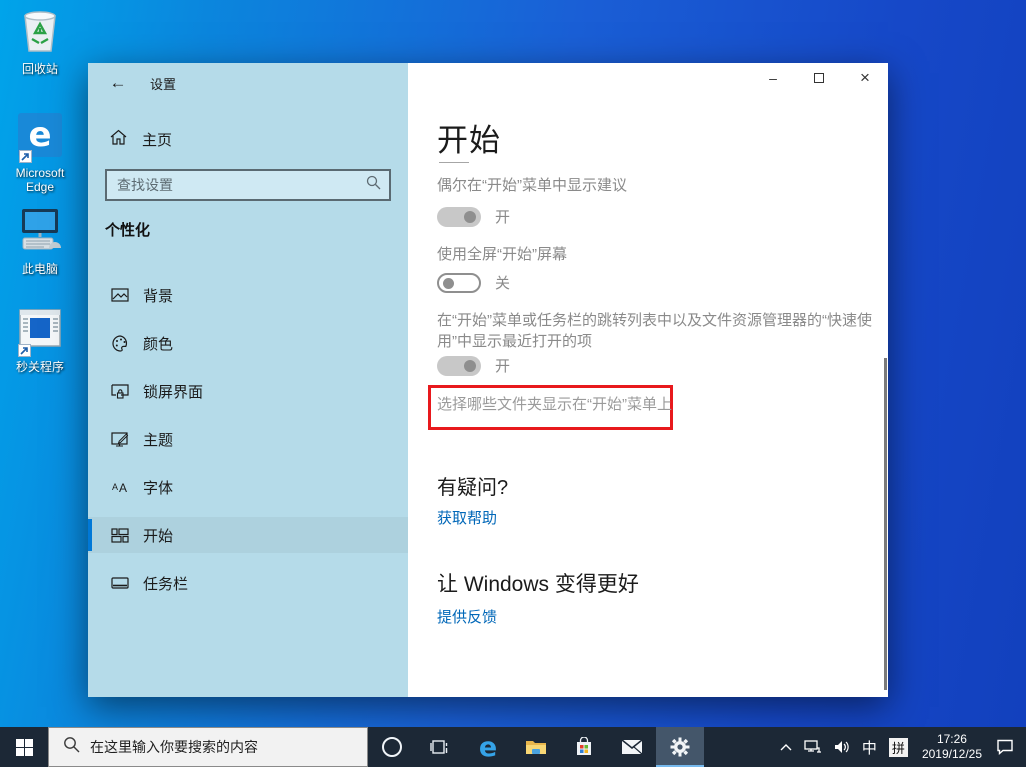 The image size is (1026, 767). Describe the element at coordinates (39, 269) in the screenshot. I see `desktop-icon-label: 此电脑` at that location.